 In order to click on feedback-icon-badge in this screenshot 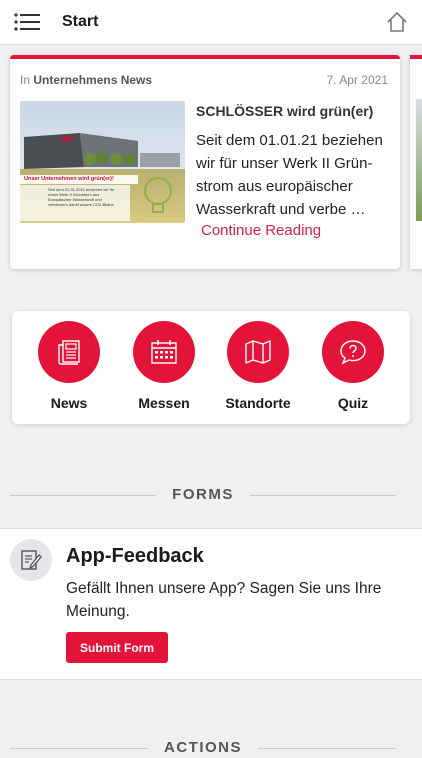, I will do `click(31, 560)`.